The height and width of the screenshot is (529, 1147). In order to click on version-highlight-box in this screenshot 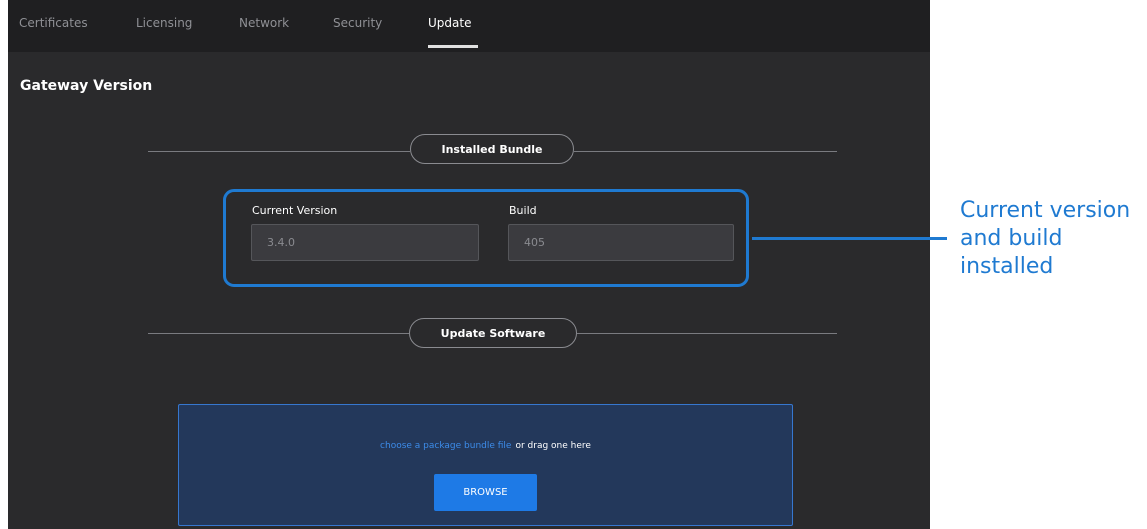, I will do `click(486, 238)`.